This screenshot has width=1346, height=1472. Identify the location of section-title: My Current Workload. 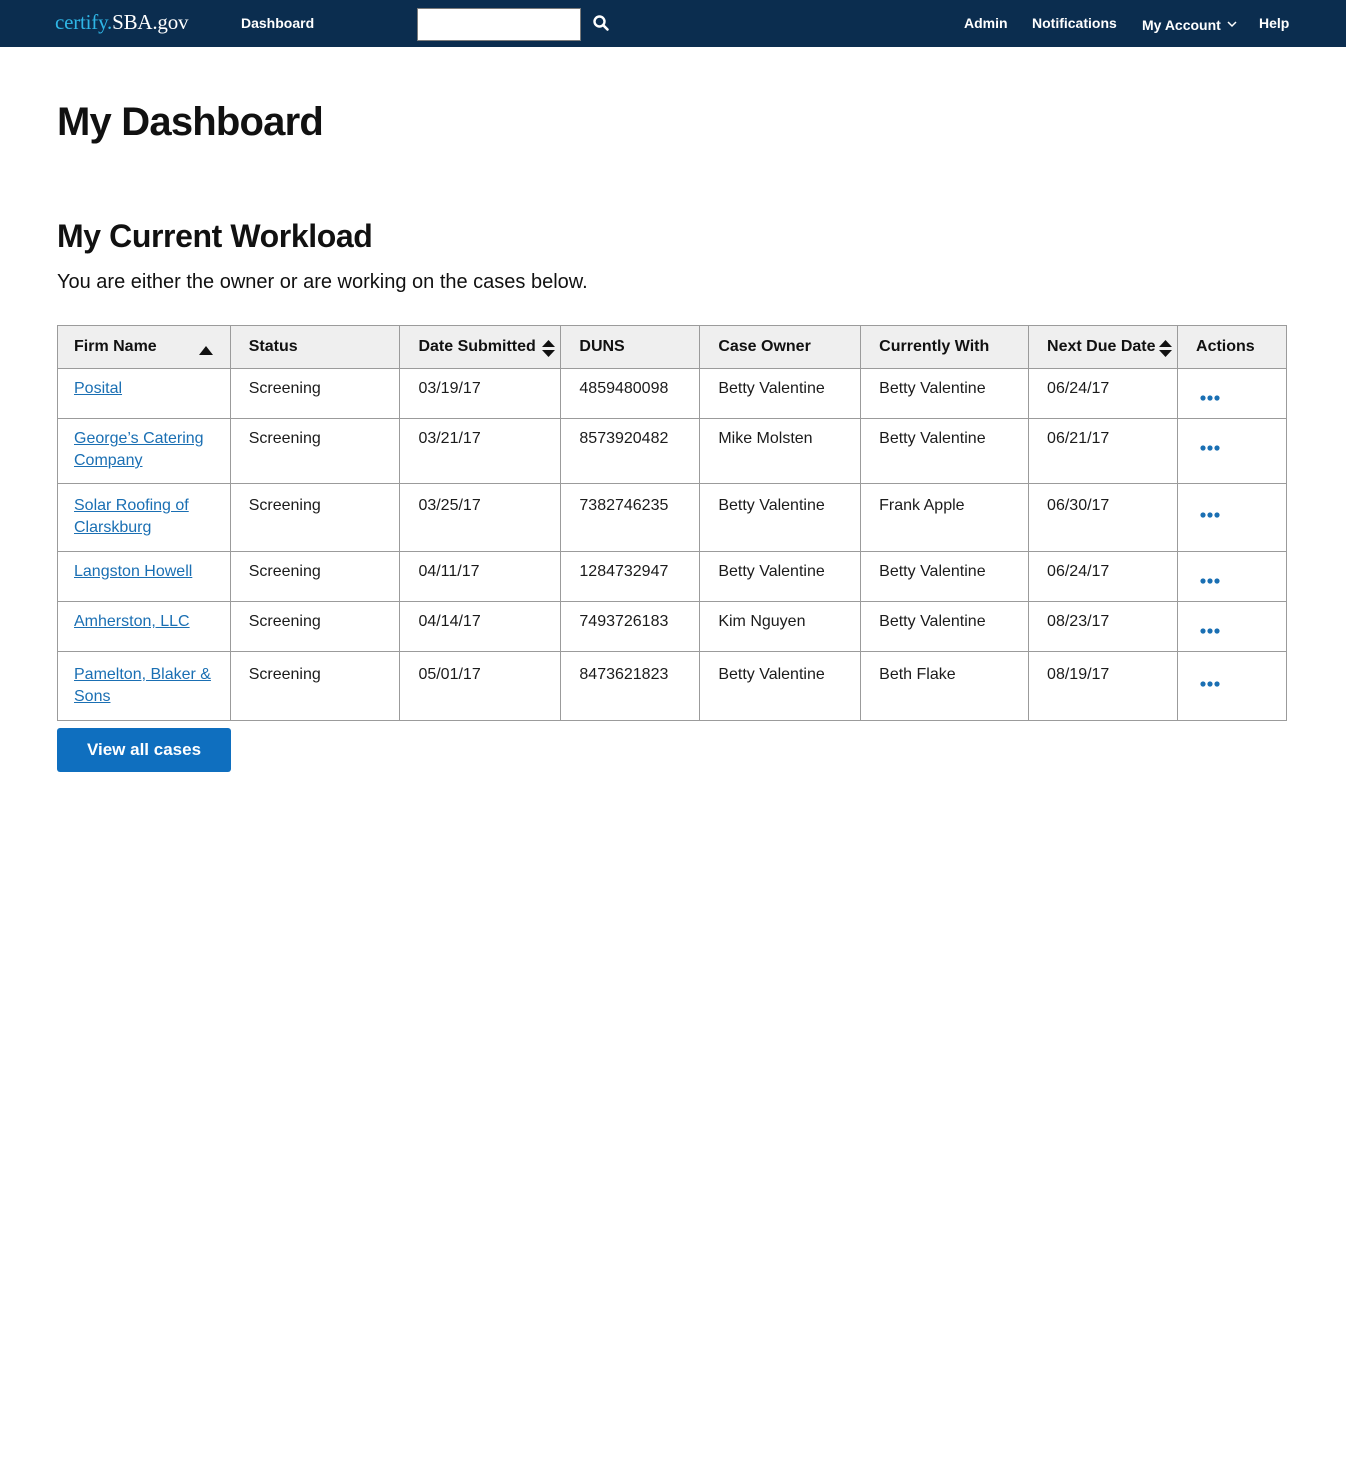
(215, 236).